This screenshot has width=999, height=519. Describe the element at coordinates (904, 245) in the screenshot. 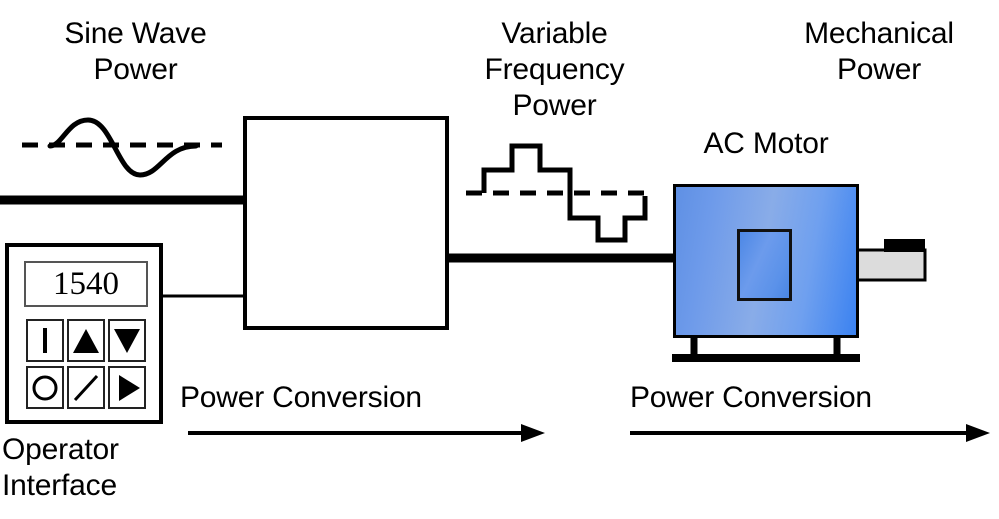

I see `shaft-tip` at that location.